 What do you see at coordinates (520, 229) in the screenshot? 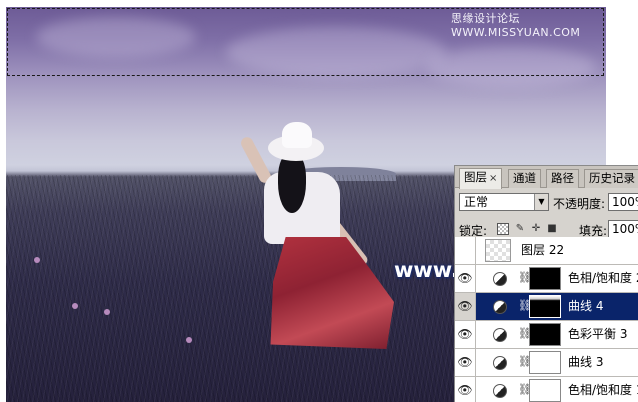
I see `lock-paint-icon: ✎` at bounding box center [520, 229].